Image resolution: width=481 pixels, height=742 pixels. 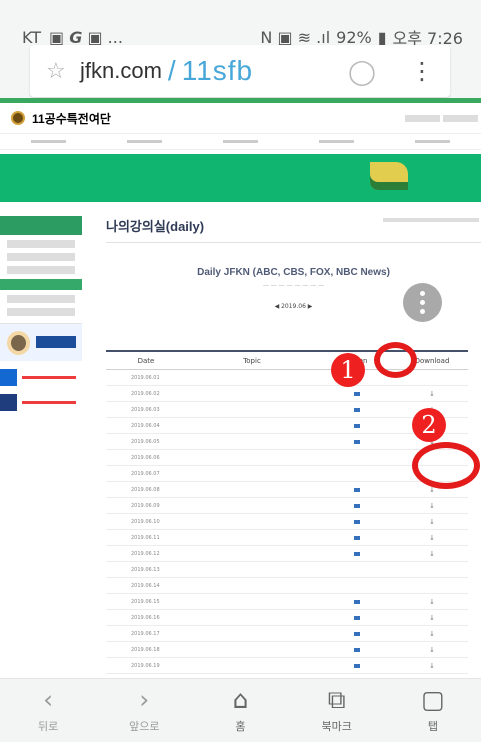 I want to click on tabs-button: ▢ 탭, so click(x=433, y=710).